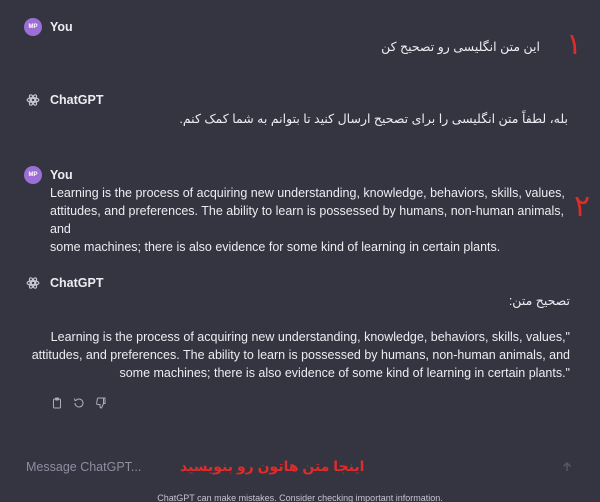 This screenshot has width=600, height=502. I want to click on user-message-text: این متن انگلیسی رو تصحیح کن, so click(460, 47).